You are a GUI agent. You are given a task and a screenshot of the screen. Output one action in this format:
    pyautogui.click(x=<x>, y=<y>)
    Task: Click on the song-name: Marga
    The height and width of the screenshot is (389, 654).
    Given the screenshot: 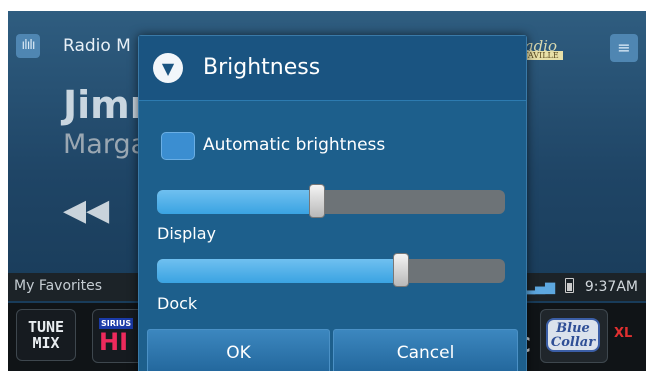 What is the action you would take?
    pyautogui.click(x=105, y=144)
    